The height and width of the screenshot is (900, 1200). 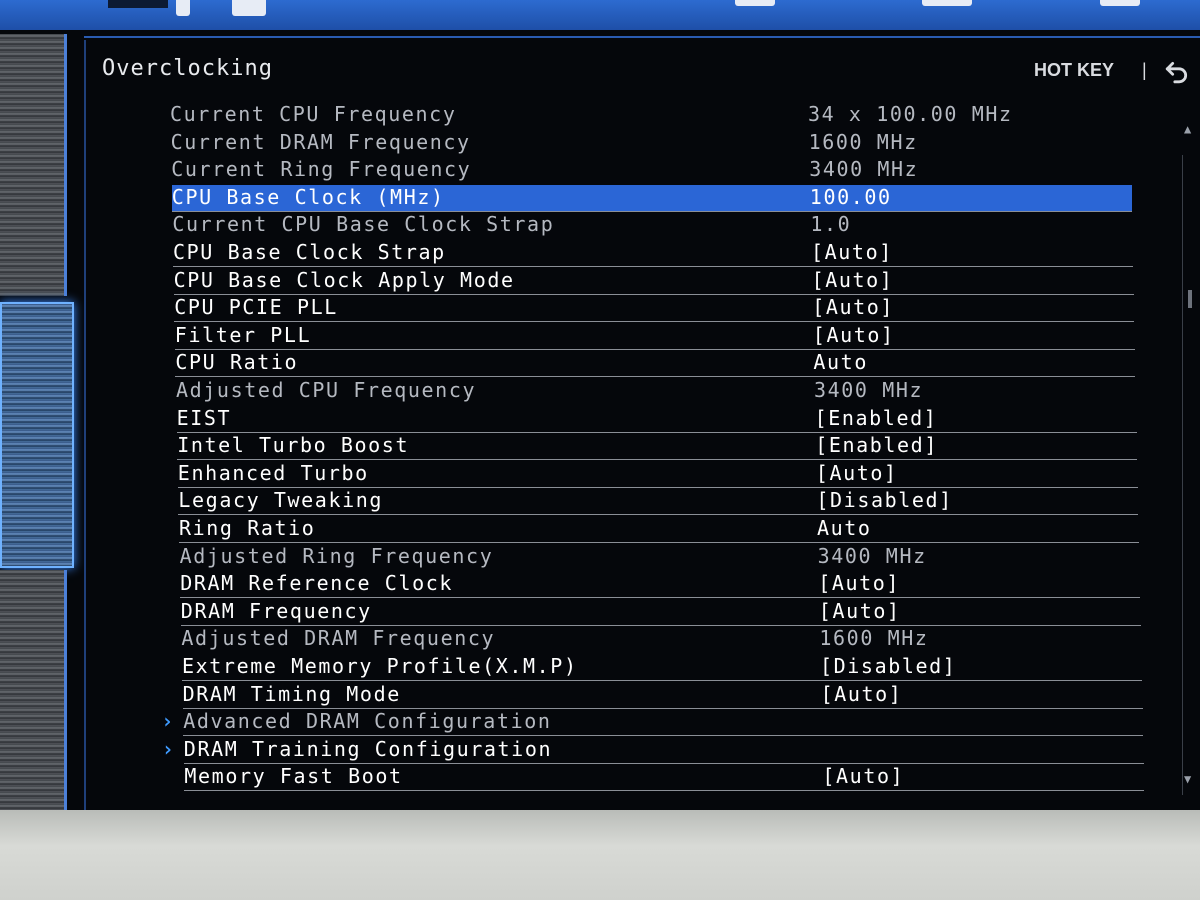 What do you see at coordinates (276, 610) in the screenshot?
I see `setting-label: DRAM Frequency` at bounding box center [276, 610].